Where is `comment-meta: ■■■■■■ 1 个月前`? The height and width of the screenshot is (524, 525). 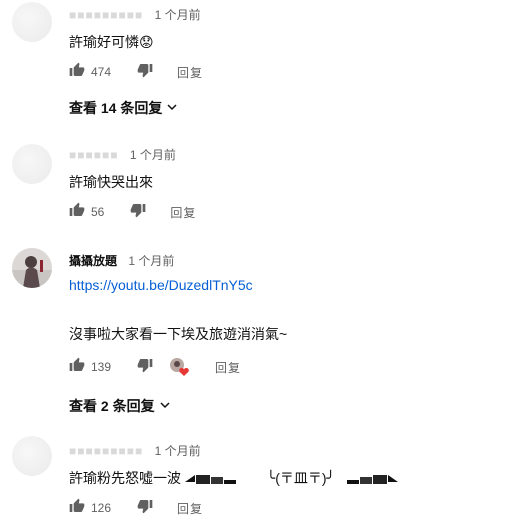
comment-meta: ■■■■■■ 1 个月前 is located at coordinates (122, 154).